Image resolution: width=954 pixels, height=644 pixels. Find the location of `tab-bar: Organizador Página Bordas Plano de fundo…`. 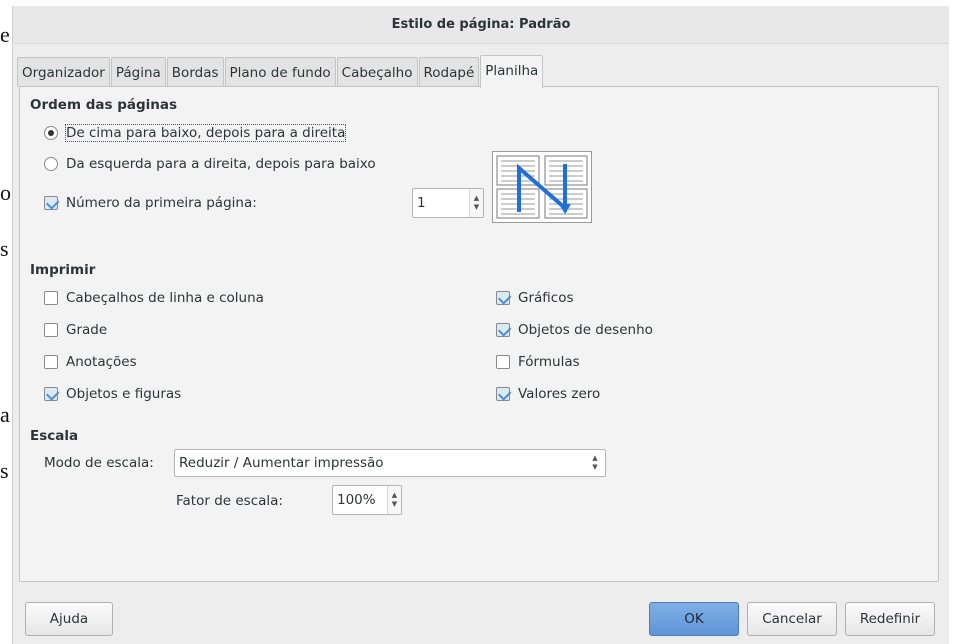

tab-bar: Organizador Página Bordas Plano de fundo… is located at coordinates (280, 71).